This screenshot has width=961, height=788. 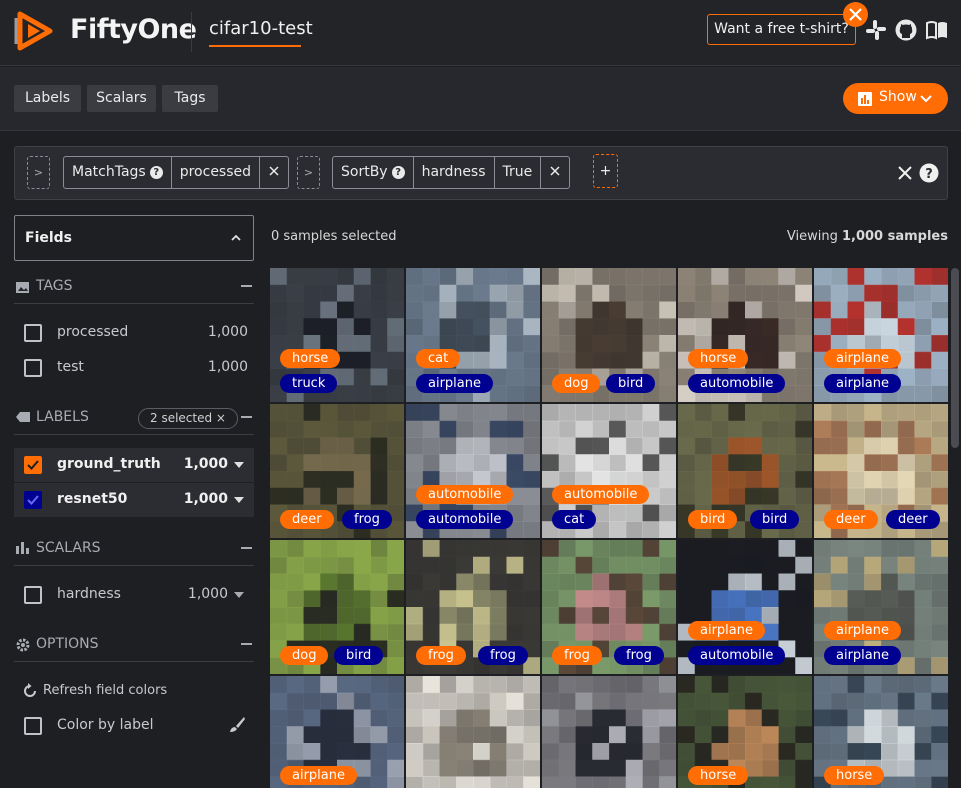 I want to click on sample-tile: airplane, so click(x=337, y=732).